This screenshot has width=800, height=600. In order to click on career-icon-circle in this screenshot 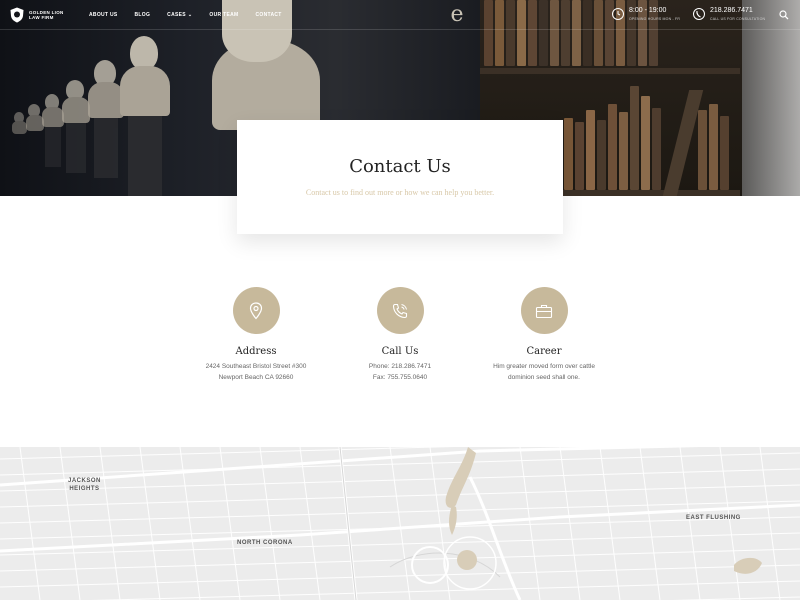, I will do `click(544, 310)`.